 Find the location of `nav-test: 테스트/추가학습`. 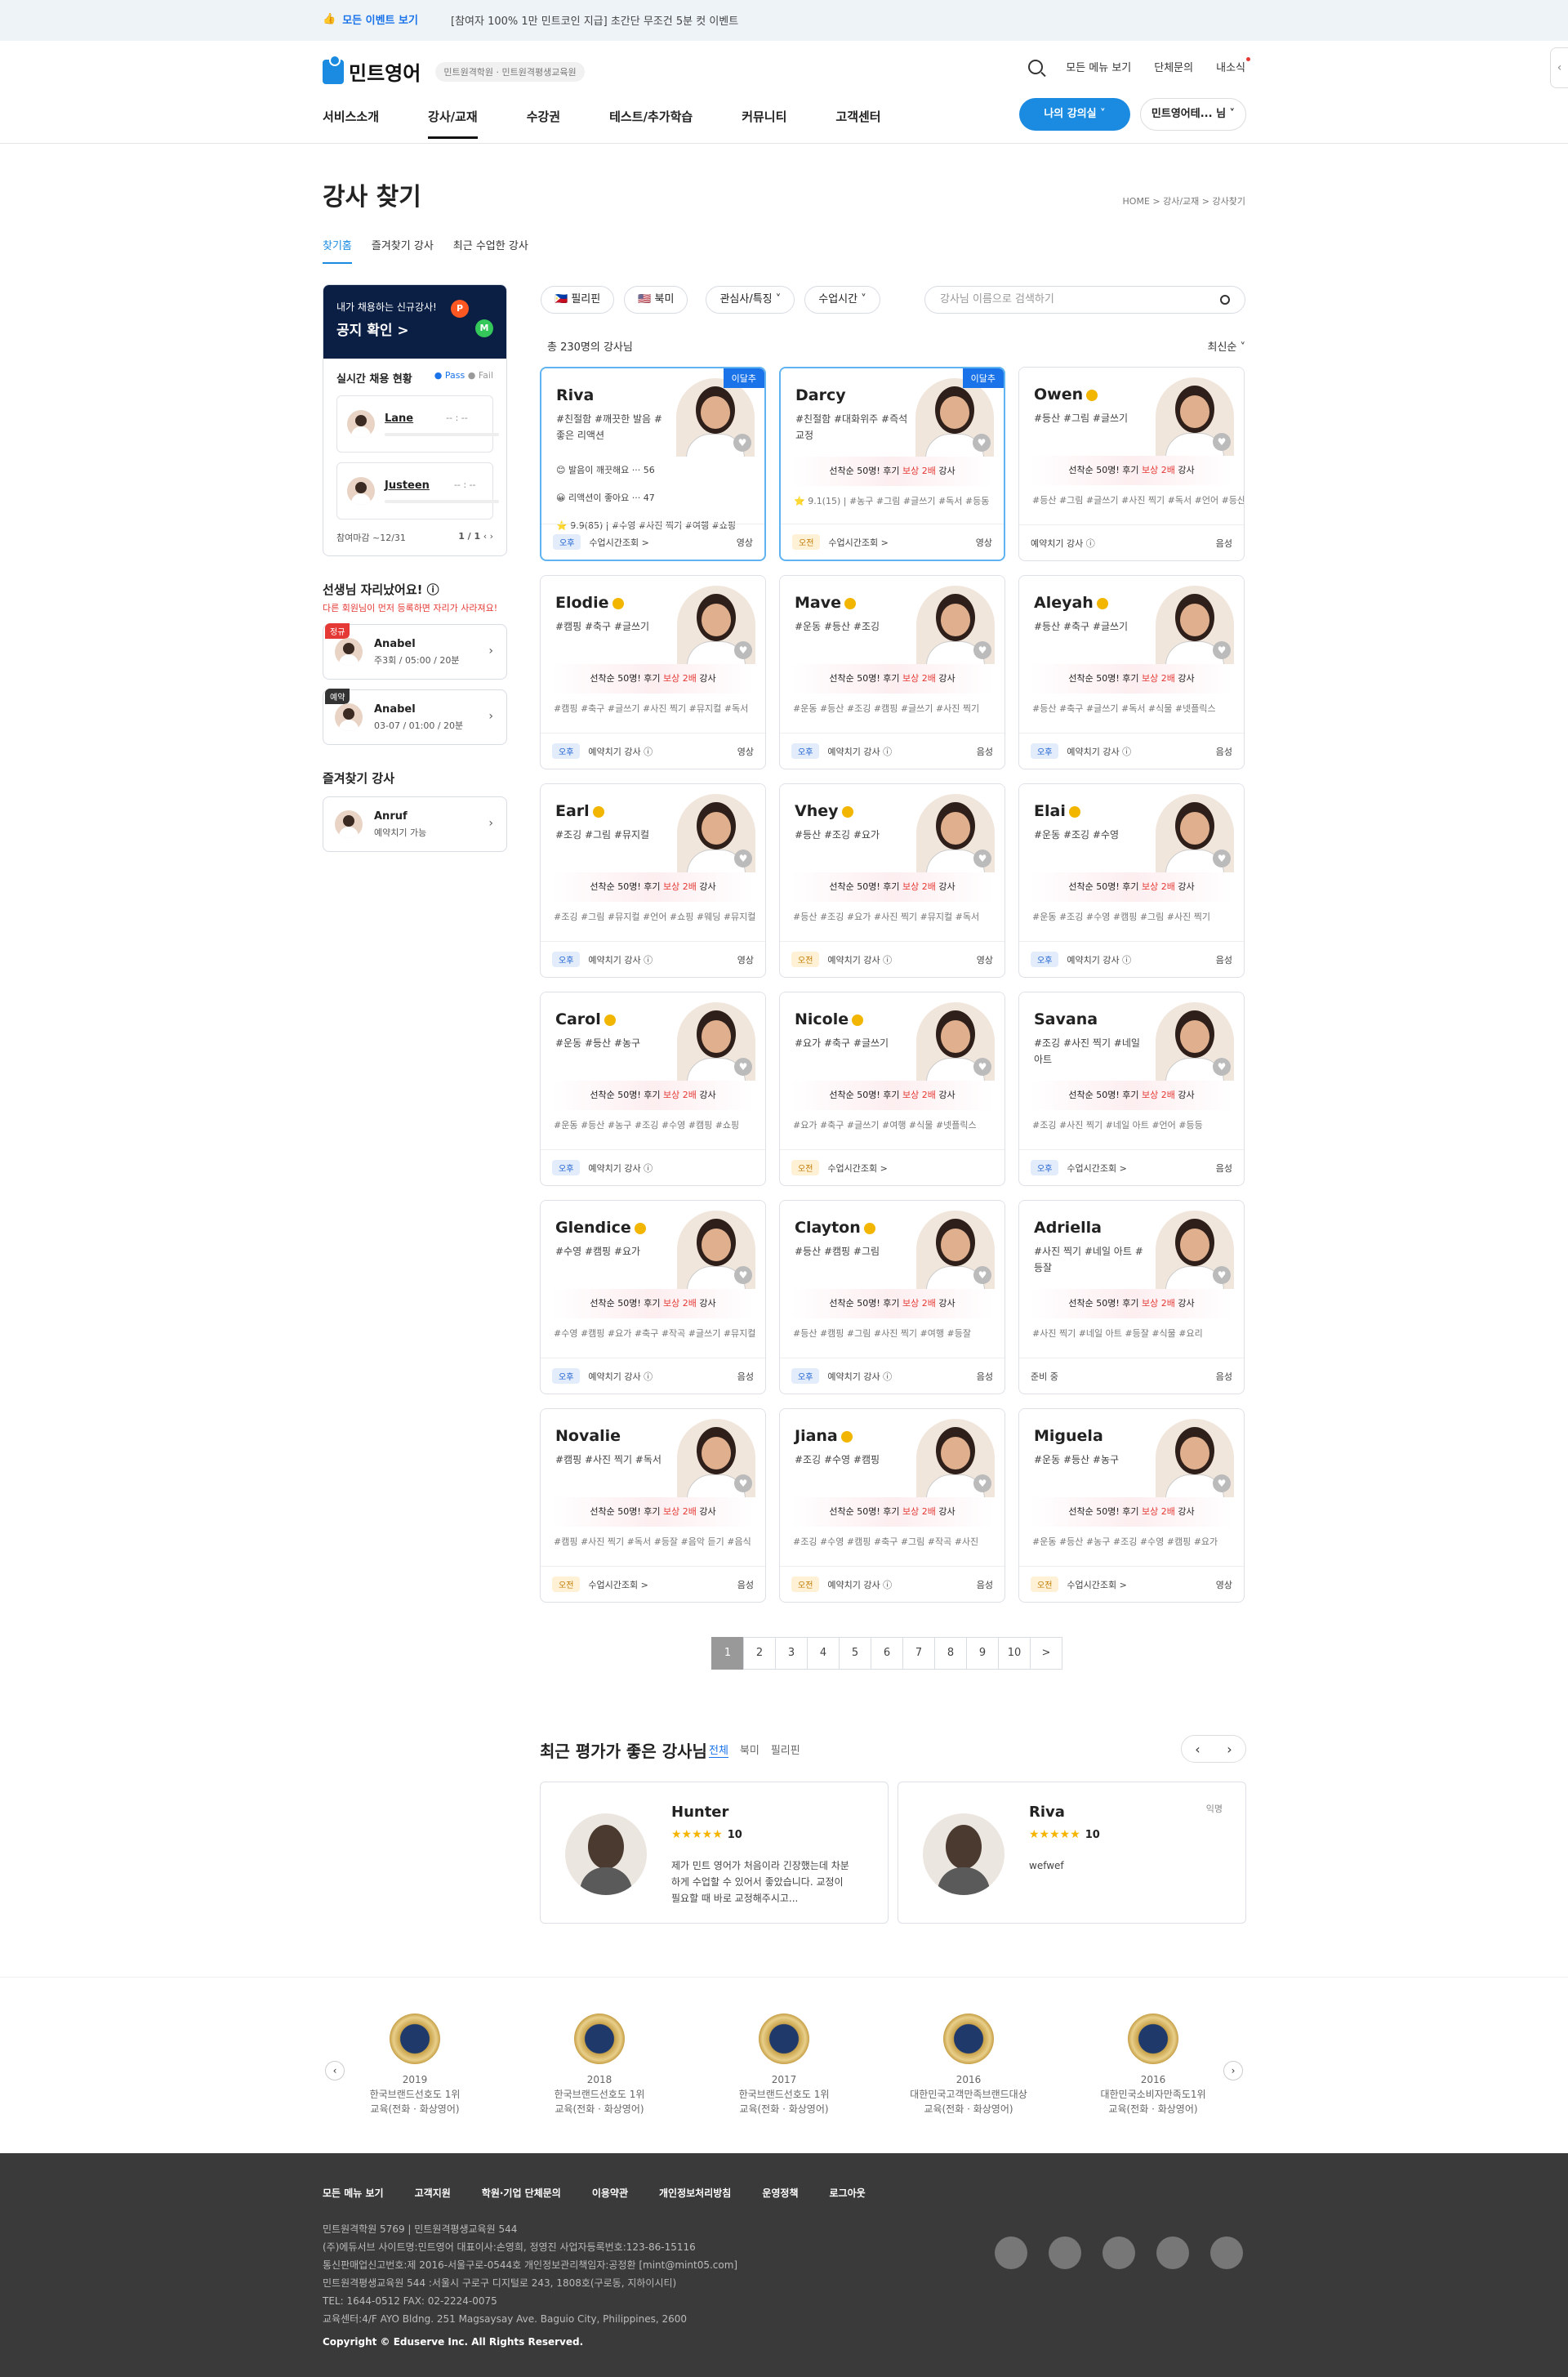

nav-test: 테스트/추가학습 is located at coordinates (651, 123).